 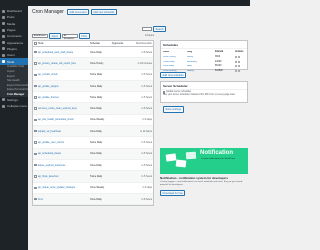 I want to click on hook-name: wp_version_check, so click(x=64, y=74).